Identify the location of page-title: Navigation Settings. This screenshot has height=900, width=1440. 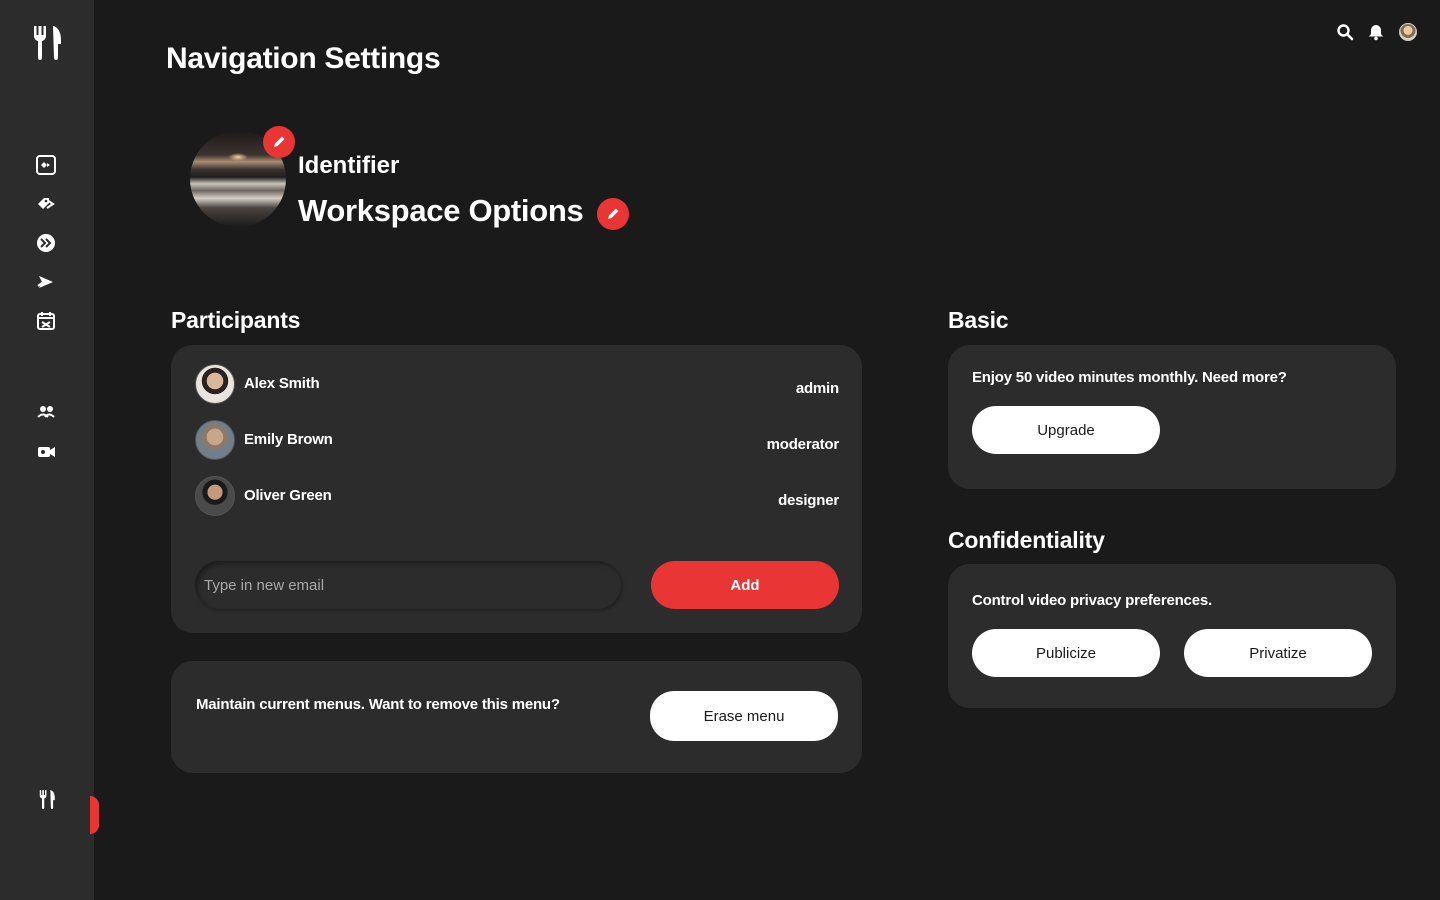
(303, 58).